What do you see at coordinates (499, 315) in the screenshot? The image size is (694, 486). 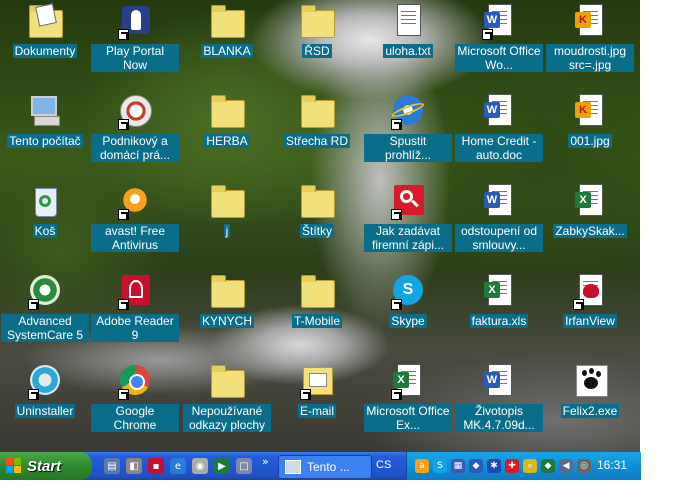 I see `desktop-icon-faktura-xls: X faktura.xls` at bounding box center [499, 315].